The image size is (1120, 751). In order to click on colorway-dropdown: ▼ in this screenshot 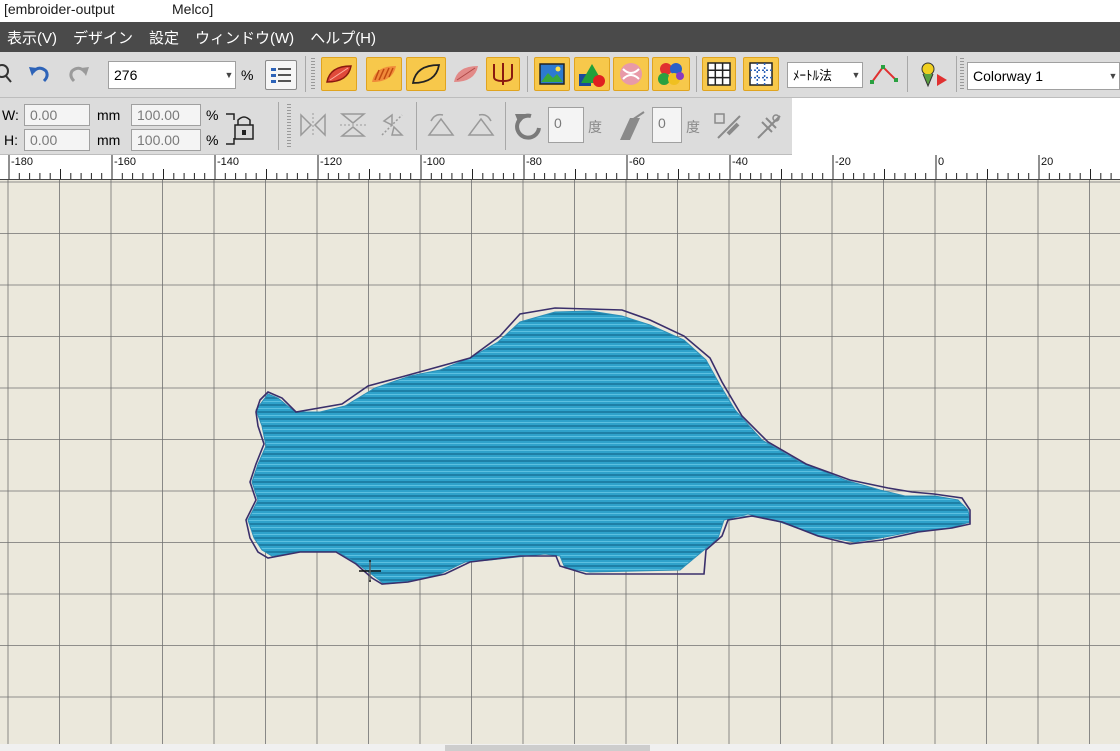, I will do `click(1113, 76)`.